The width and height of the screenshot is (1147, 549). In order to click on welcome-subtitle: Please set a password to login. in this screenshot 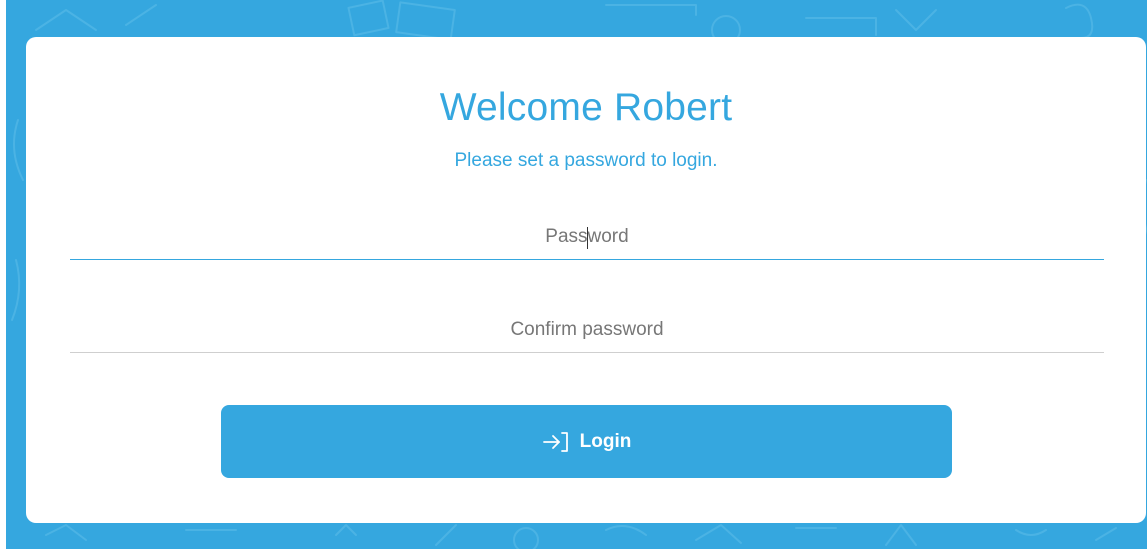, I will do `click(586, 160)`.